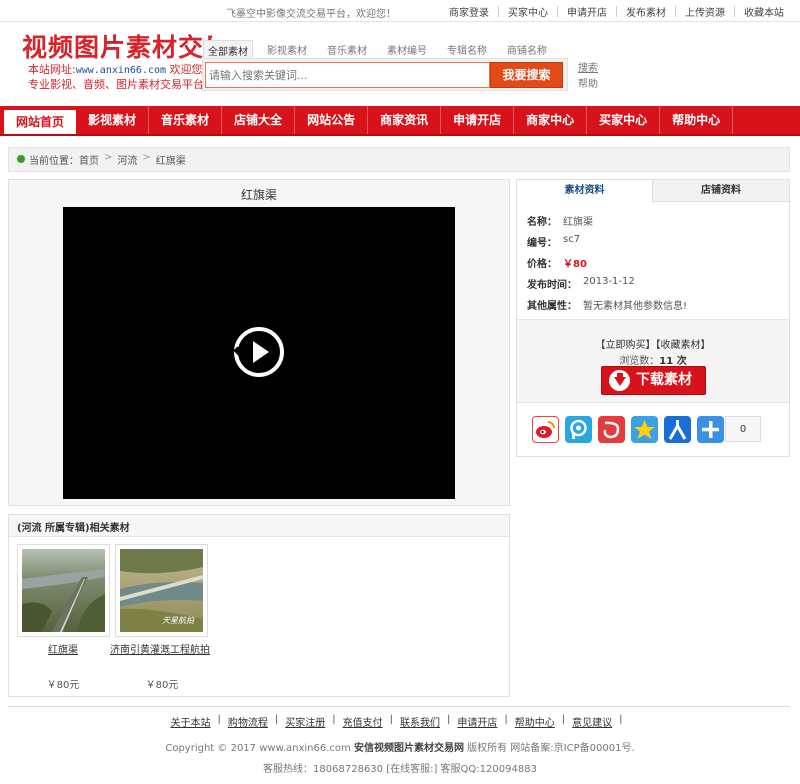  Describe the element at coordinates (611, 429) in the screenshot. I see `netease-icon` at that location.